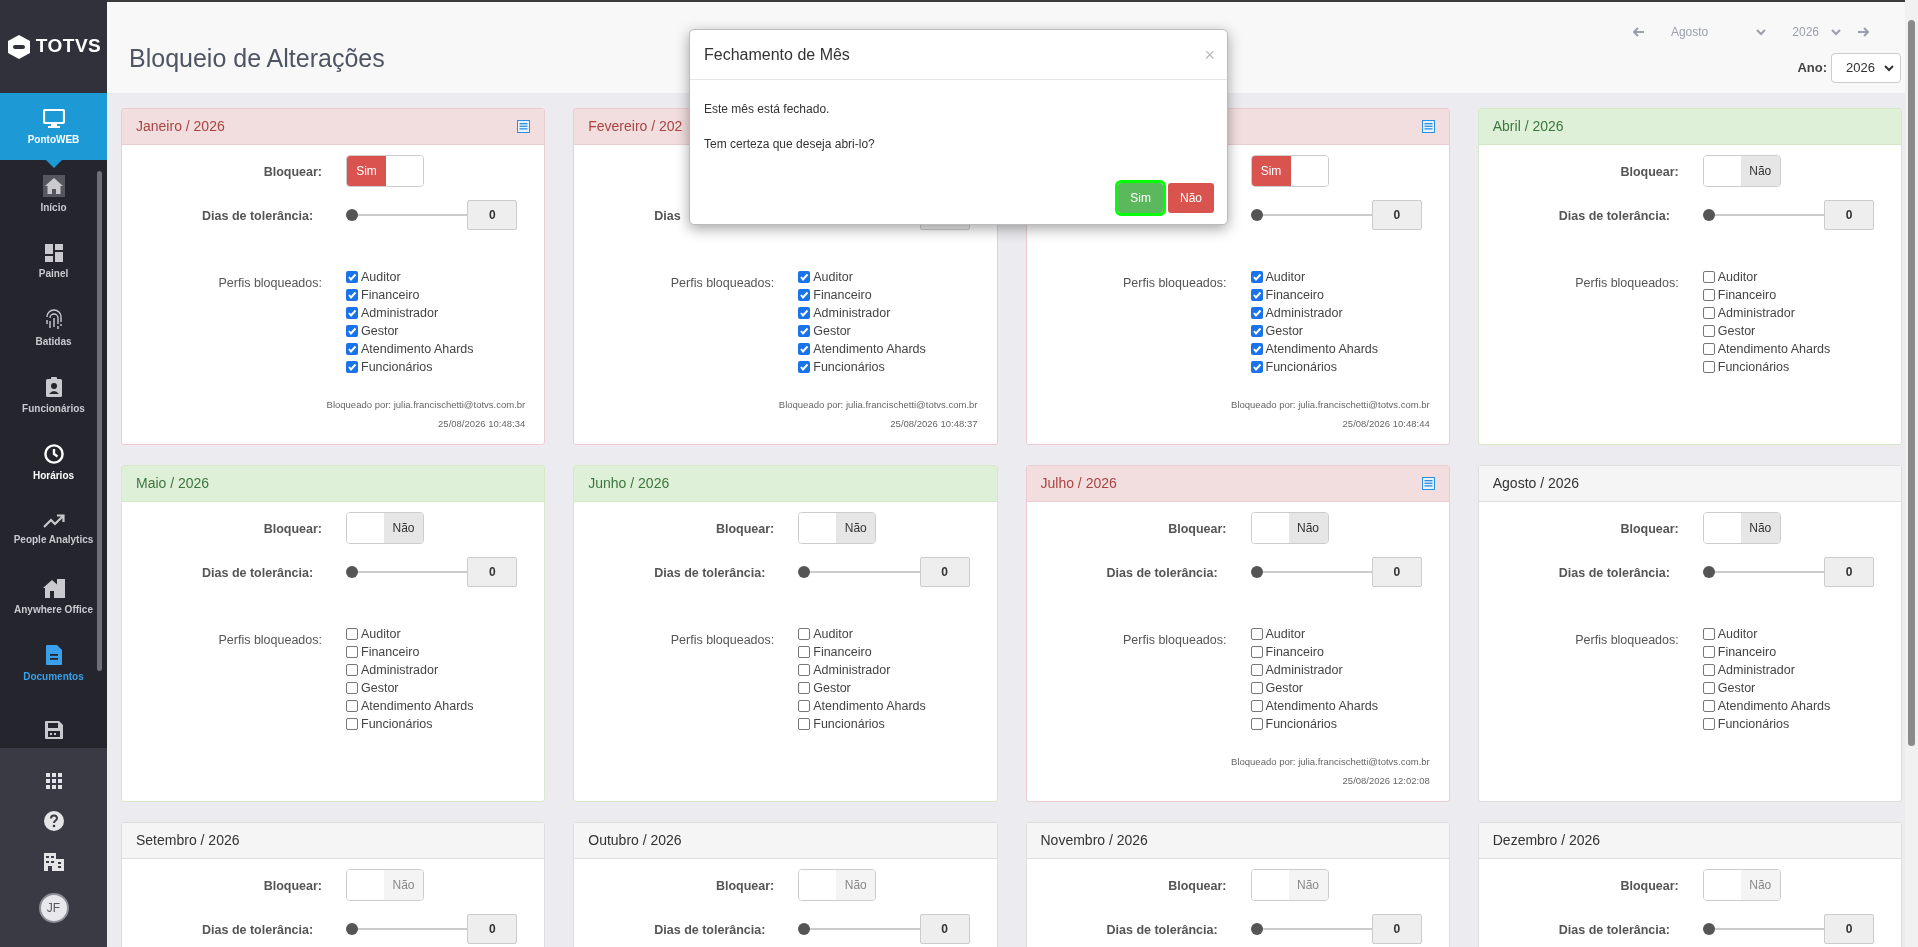 Image resolution: width=1918 pixels, height=947 pixels. I want to click on nav-item: Painel, so click(53, 260).